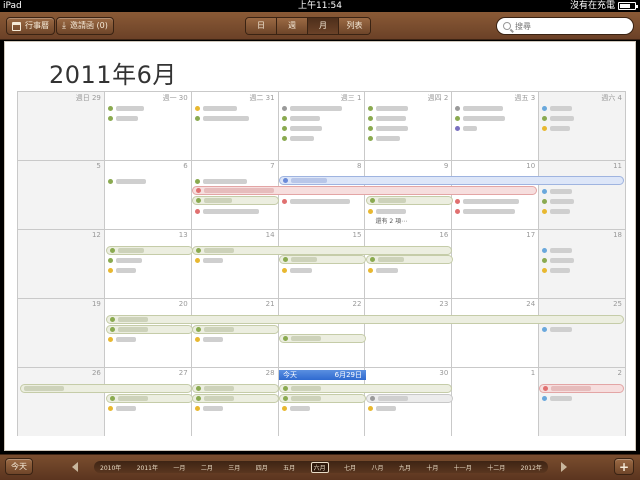 This screenshot has height=480, width=640. Describe the element at coordinates (234, 126) in the screenshot. I see `day-cell: 週二 31` at that location.